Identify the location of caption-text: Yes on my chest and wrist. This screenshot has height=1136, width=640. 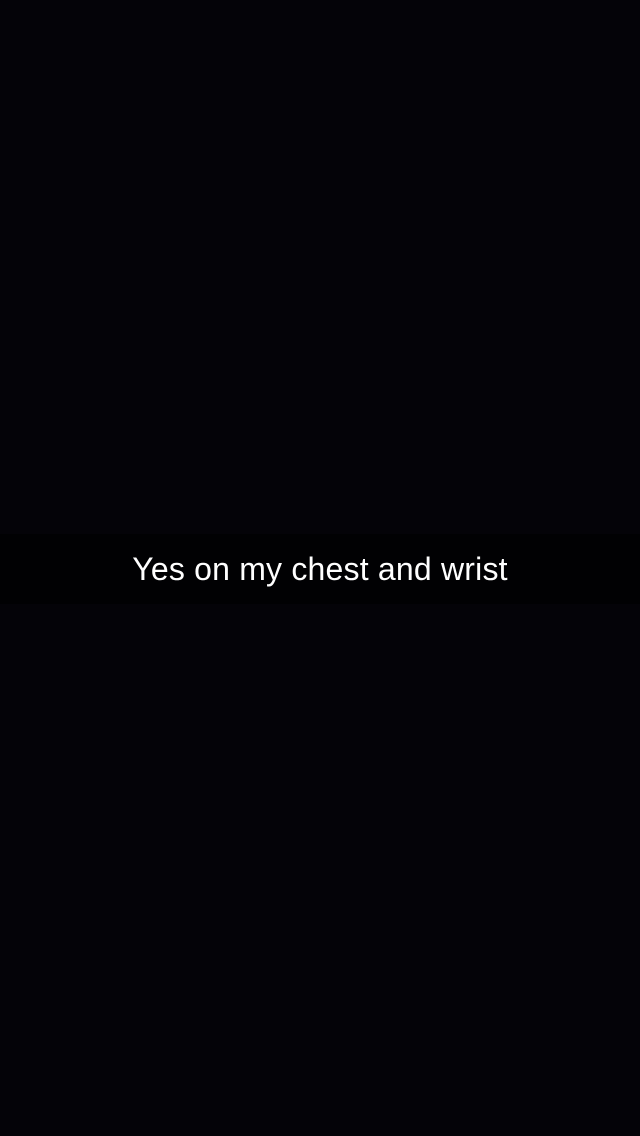
(320, 568).